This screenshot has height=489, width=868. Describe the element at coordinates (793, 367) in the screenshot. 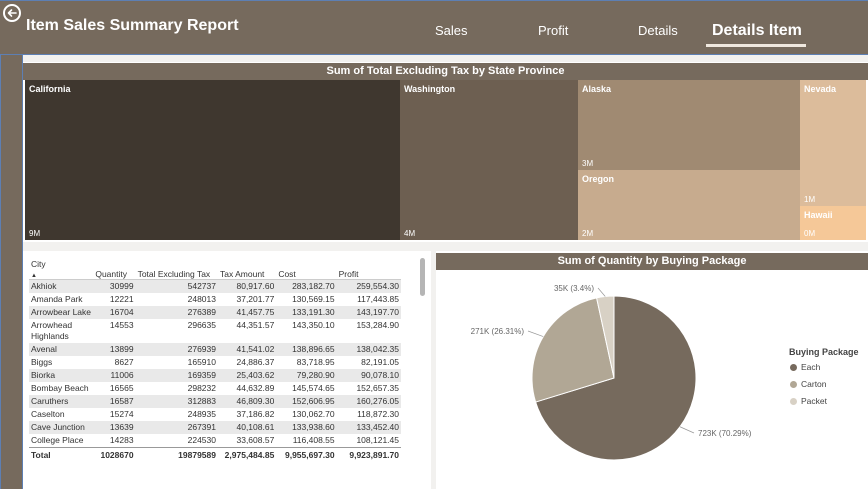

I see `legend-swatch` at that location.